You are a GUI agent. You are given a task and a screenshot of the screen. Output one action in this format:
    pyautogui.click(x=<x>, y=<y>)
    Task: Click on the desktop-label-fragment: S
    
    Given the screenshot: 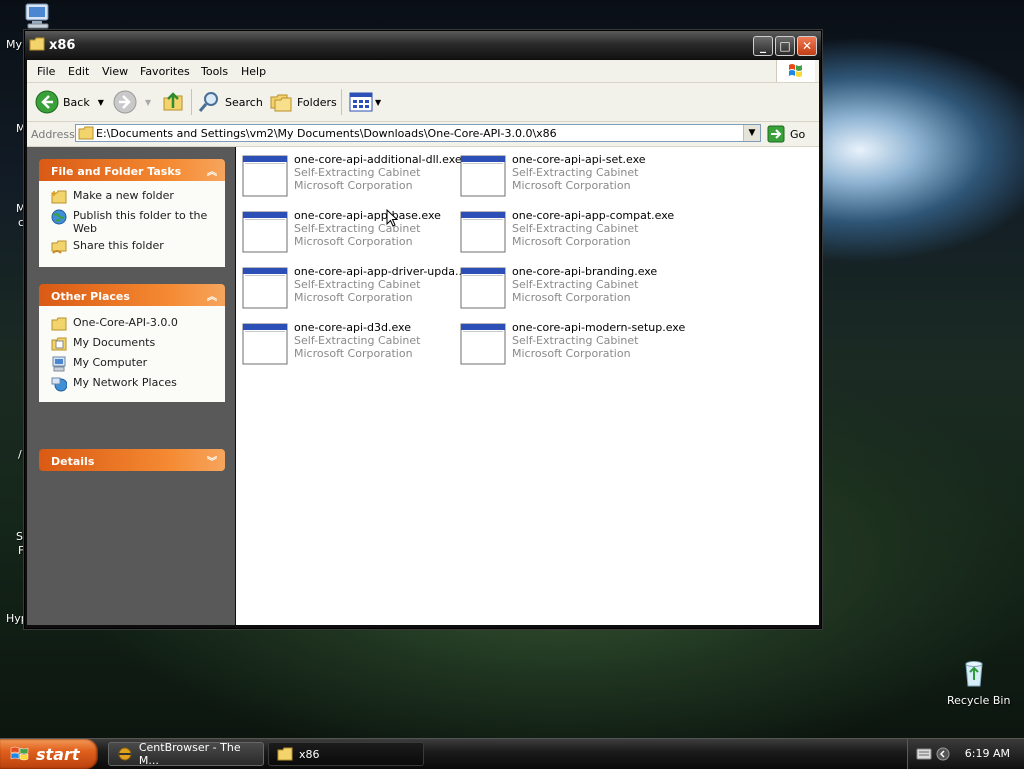 What is the action you would take?
    pyautogui.click(x=19, y=536)
    